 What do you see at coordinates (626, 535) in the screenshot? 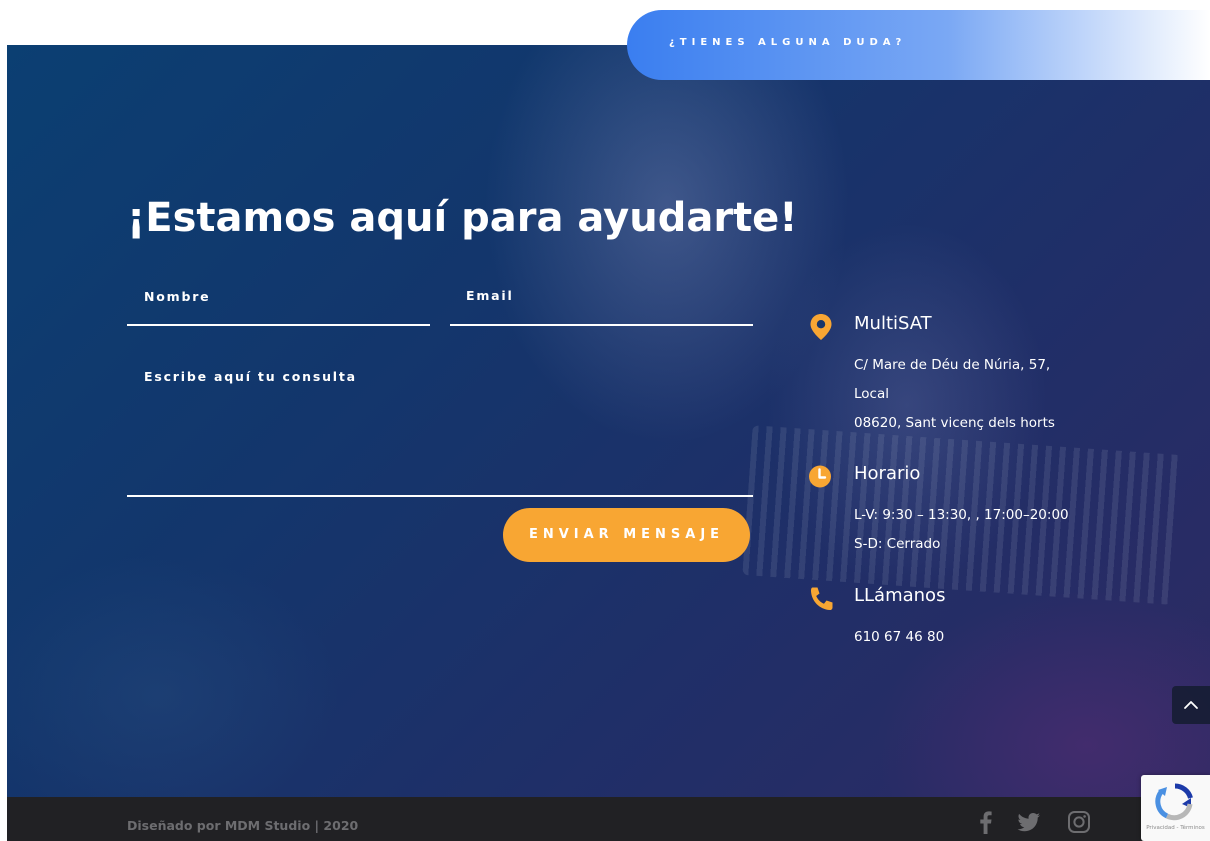
I see `send-message-button: ENVIAR MENSAJE` at bounding box center [626, 535].